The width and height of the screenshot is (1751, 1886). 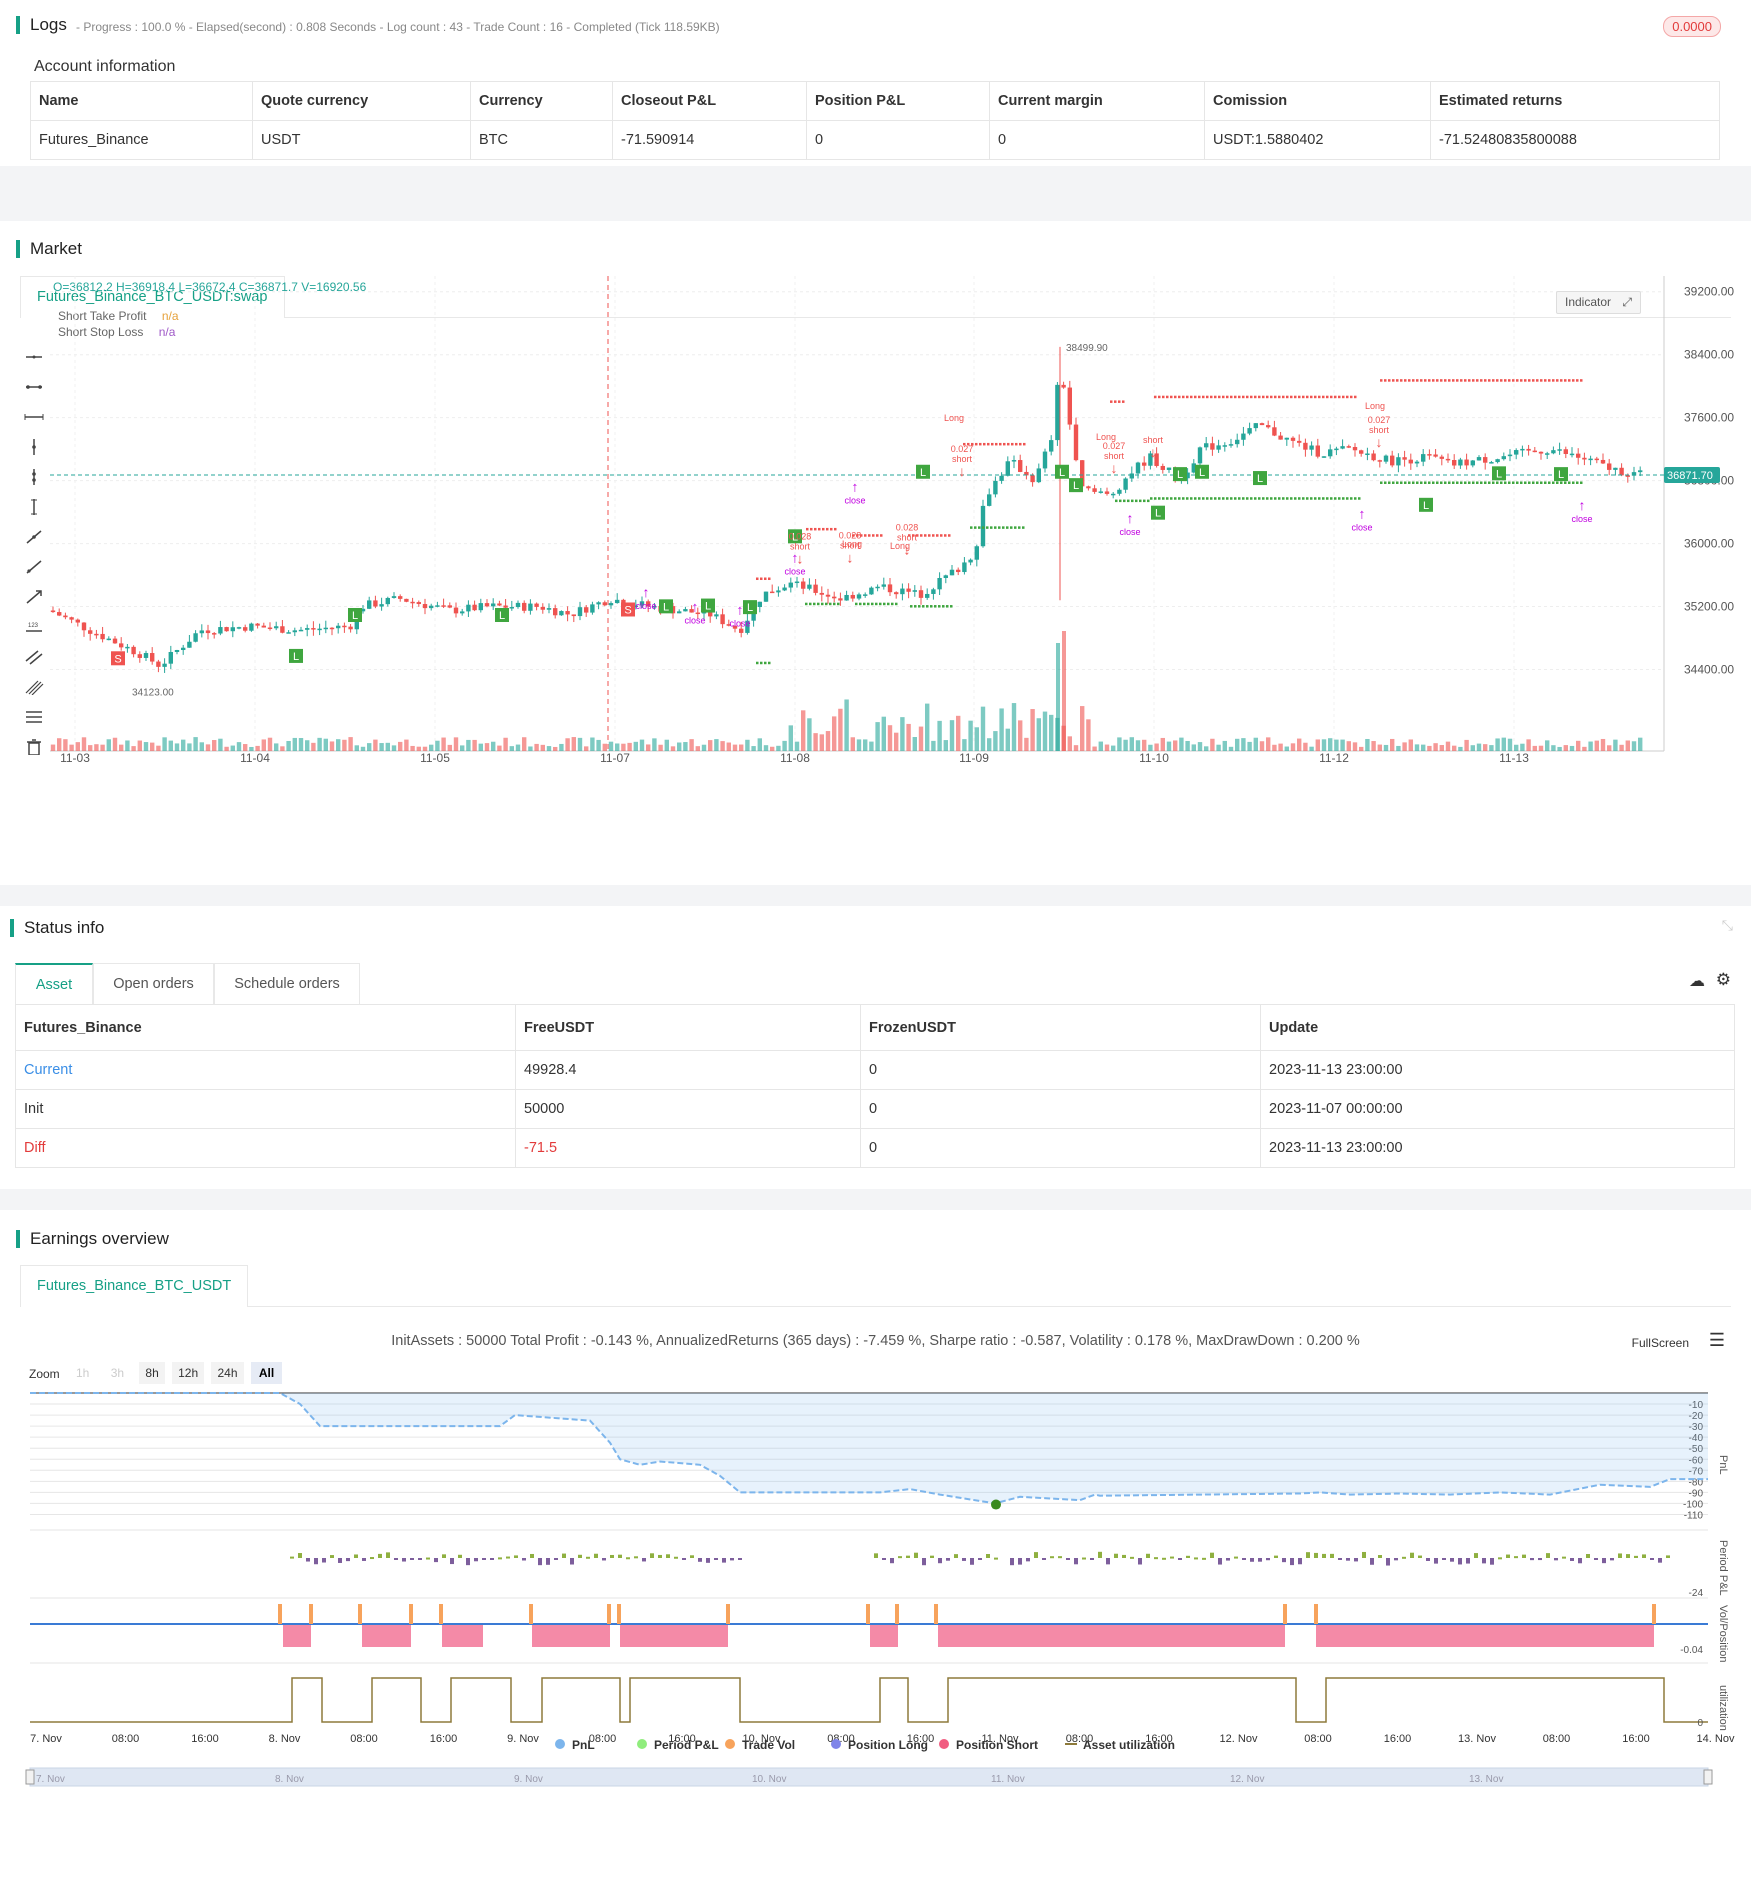 What do you see at coordinates (34, 657) in the screenshot?
I see `parallel-channel-icon` at bounding box center [34, 657].